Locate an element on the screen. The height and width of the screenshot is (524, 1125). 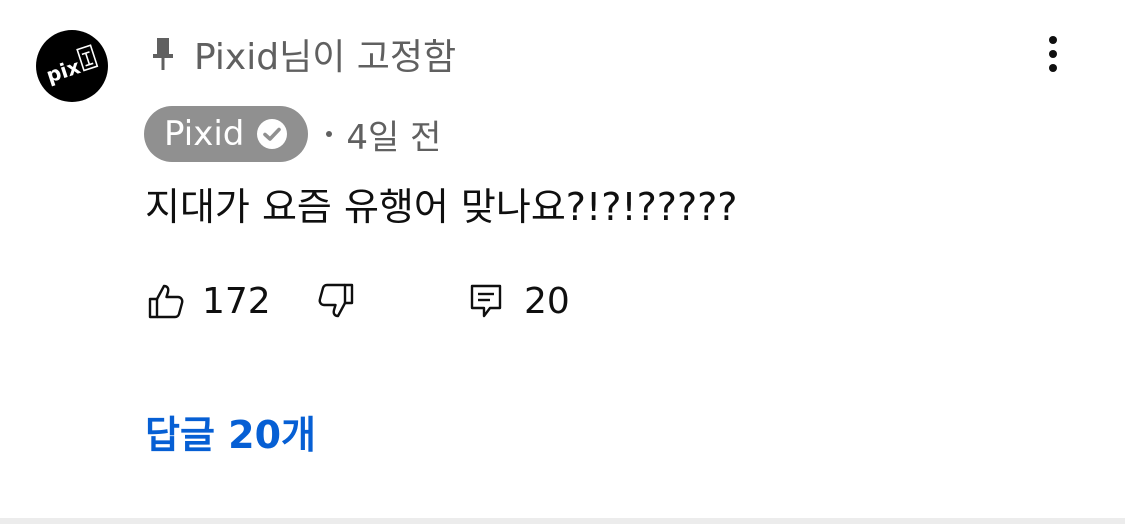
comment-actions: 172 20 is located at coordinates (562, 301).